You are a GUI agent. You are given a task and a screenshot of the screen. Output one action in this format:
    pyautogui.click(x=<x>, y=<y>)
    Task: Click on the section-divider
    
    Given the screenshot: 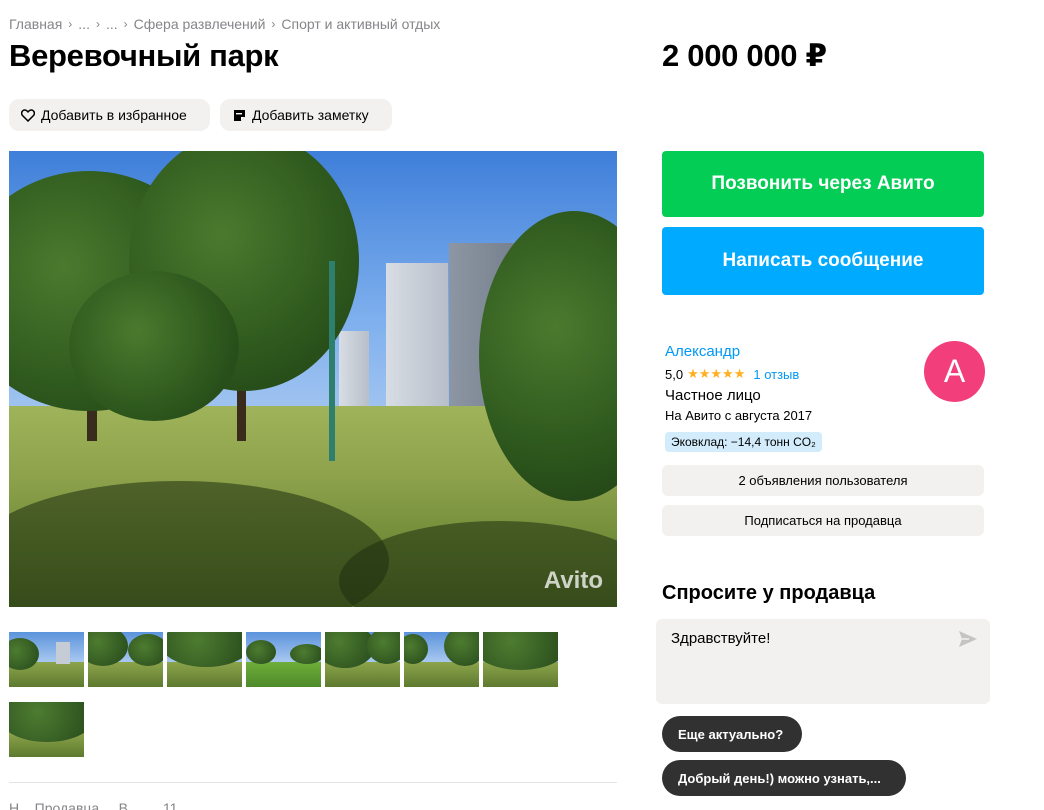 What is the action you would take?
    pyautogui.click(x=313, y=782)
    